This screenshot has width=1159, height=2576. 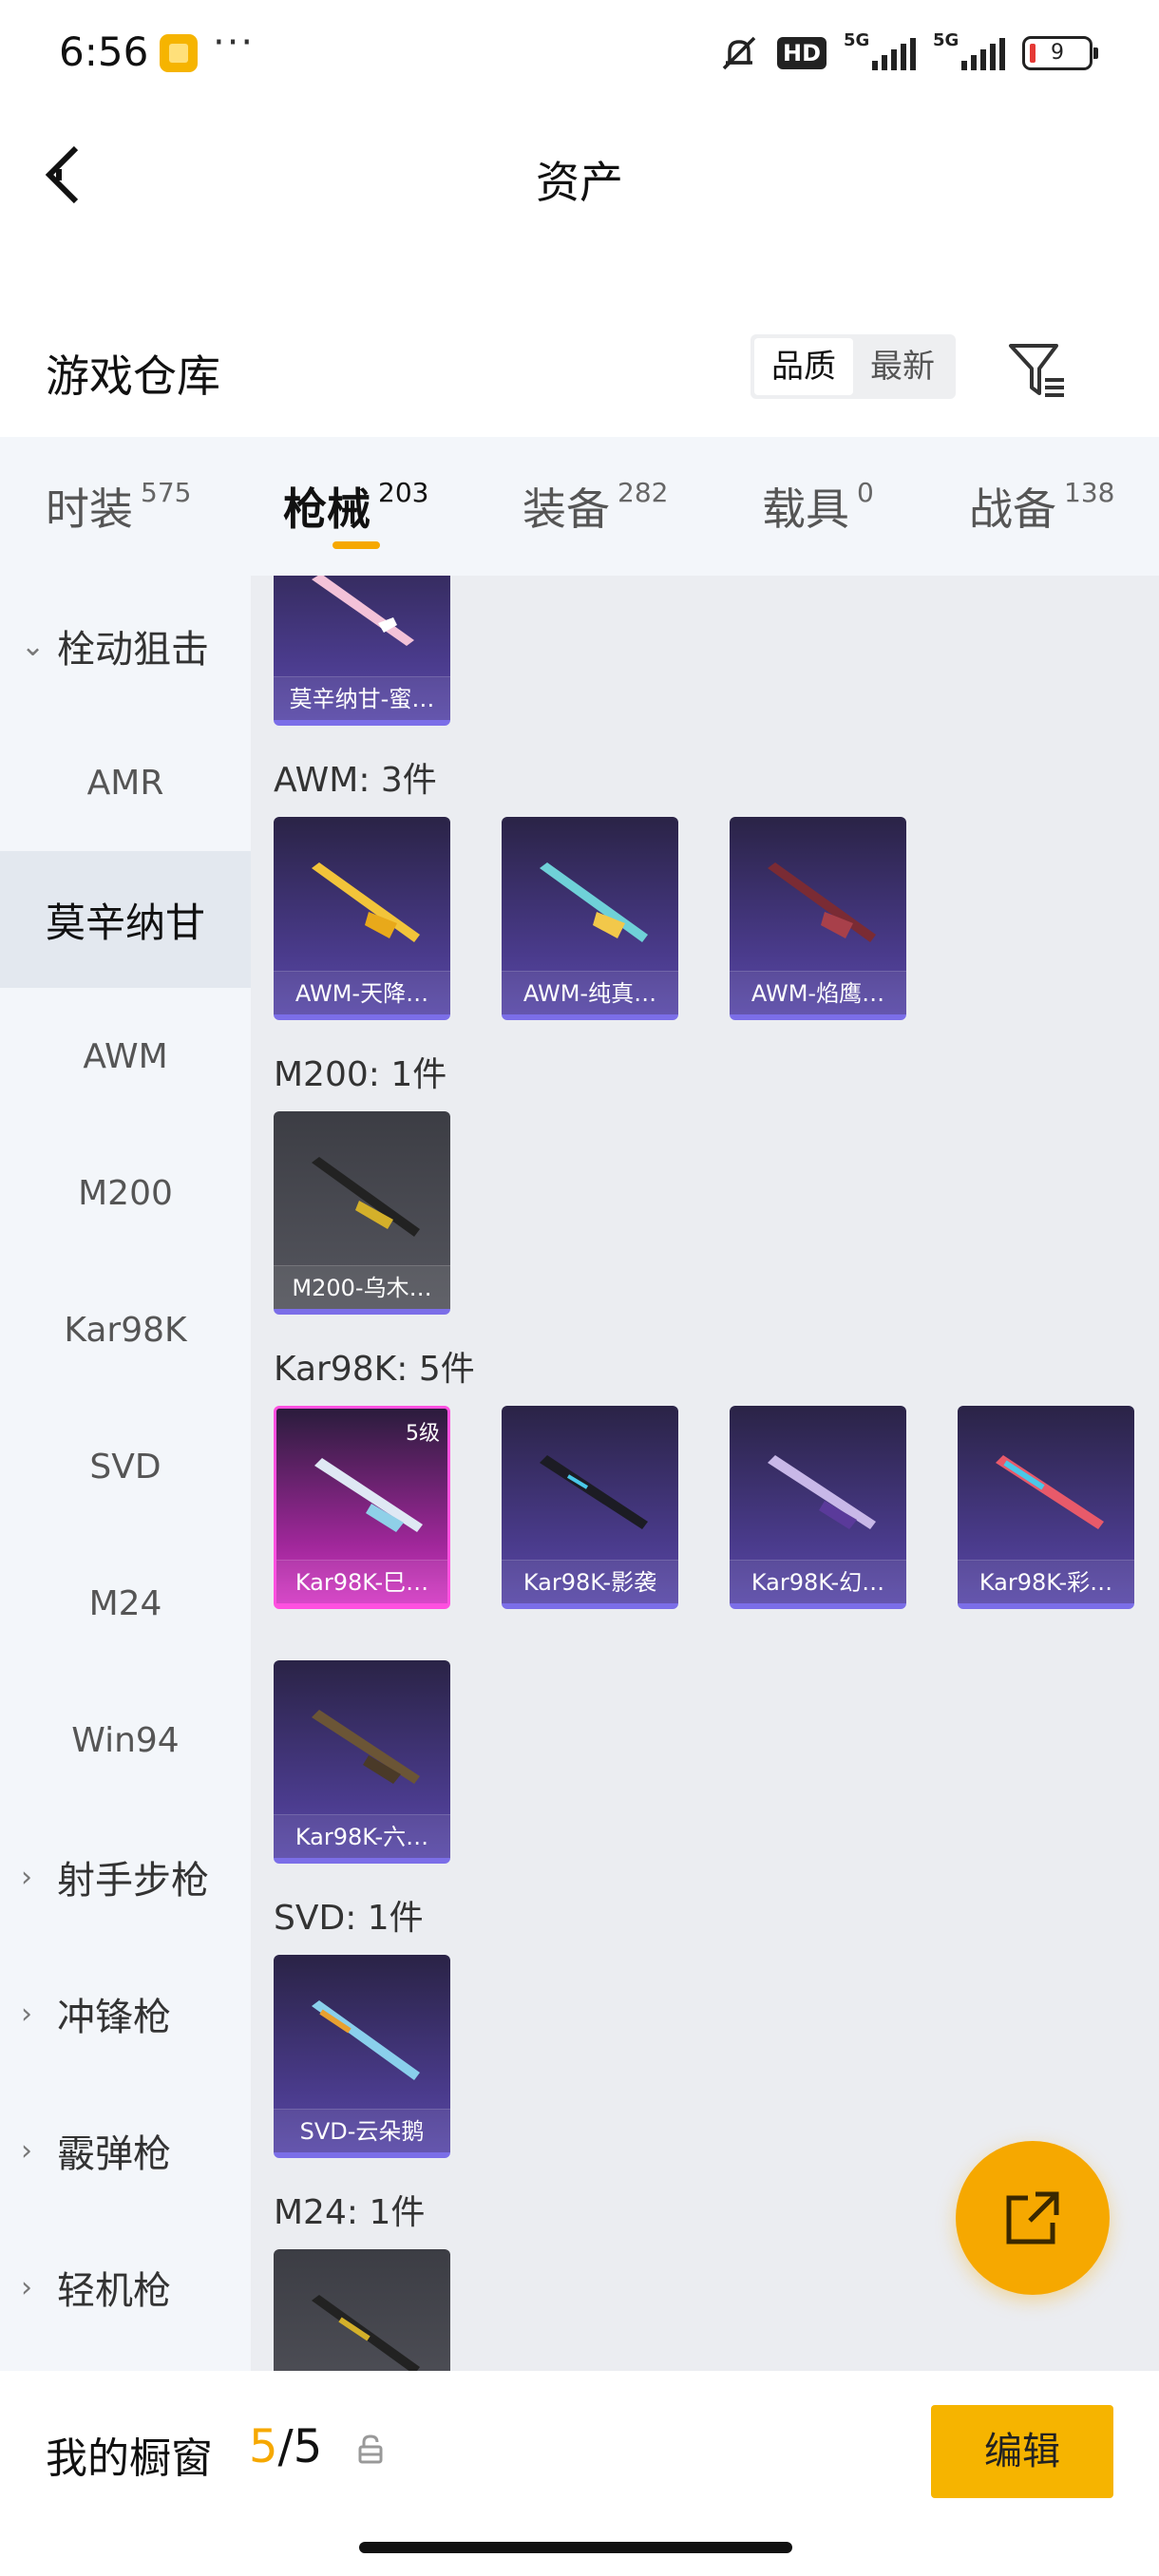 What do you see at coordinates (803, 366) in the screenshot?
I see `sort-quality-button: 品质` at bounding box center [803, 366].